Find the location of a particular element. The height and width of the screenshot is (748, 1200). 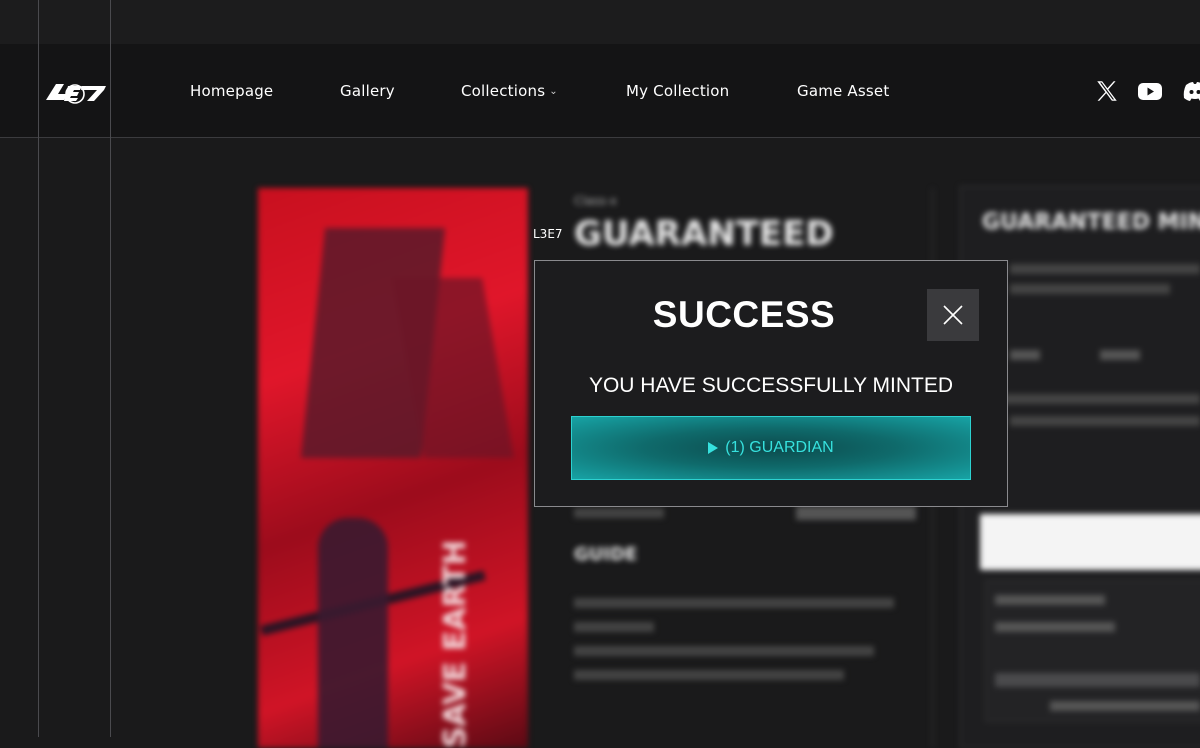

guide-line-right is located at coordinates (110, 368).